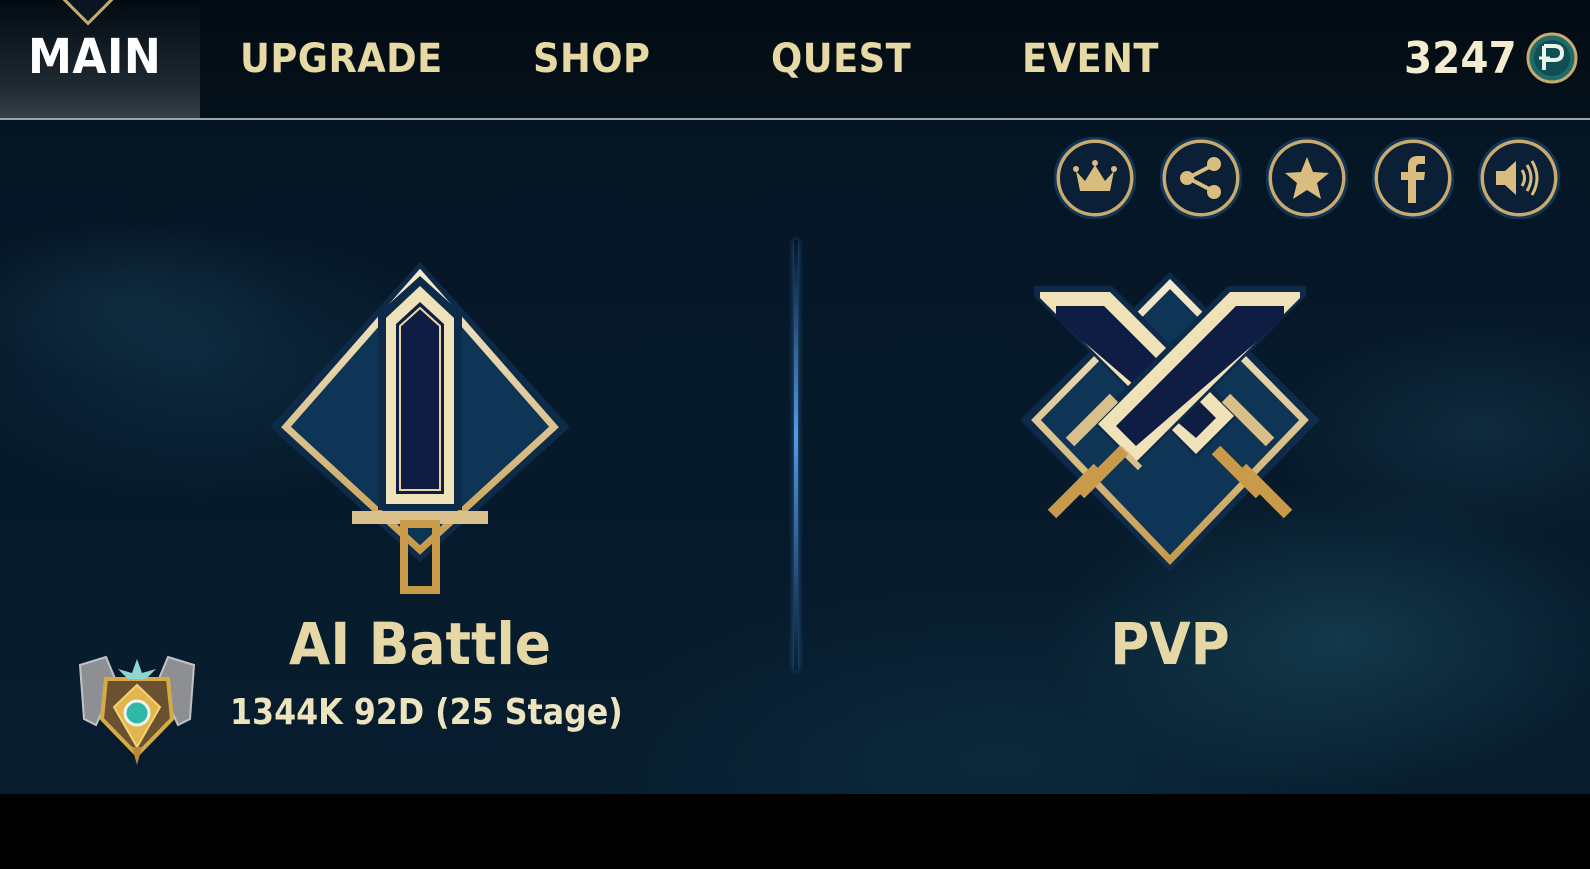 The height and width of the screenshot is (869, 1590). What do you see at coordinates (341, 59) in the screenshot?
I see `tab-upgrade: UPGRADE` at bounding box center [341, 59].